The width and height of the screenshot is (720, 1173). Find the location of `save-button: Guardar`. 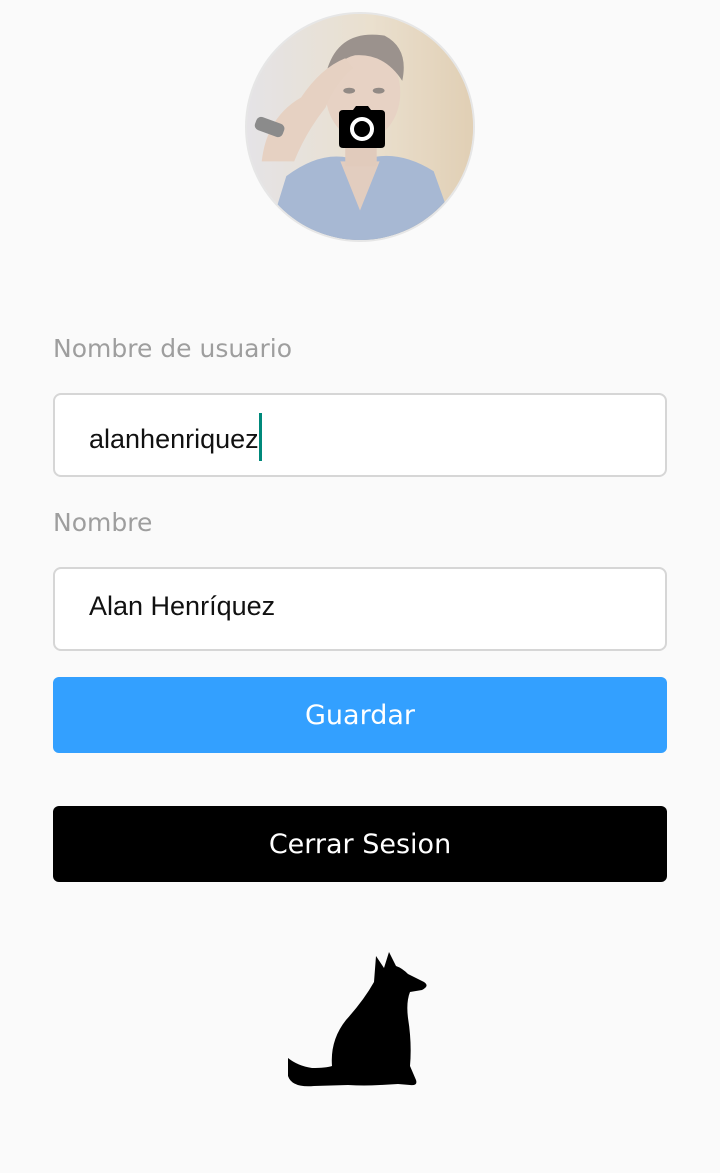

save-button: Guardar is located at coordinates (360, 715).